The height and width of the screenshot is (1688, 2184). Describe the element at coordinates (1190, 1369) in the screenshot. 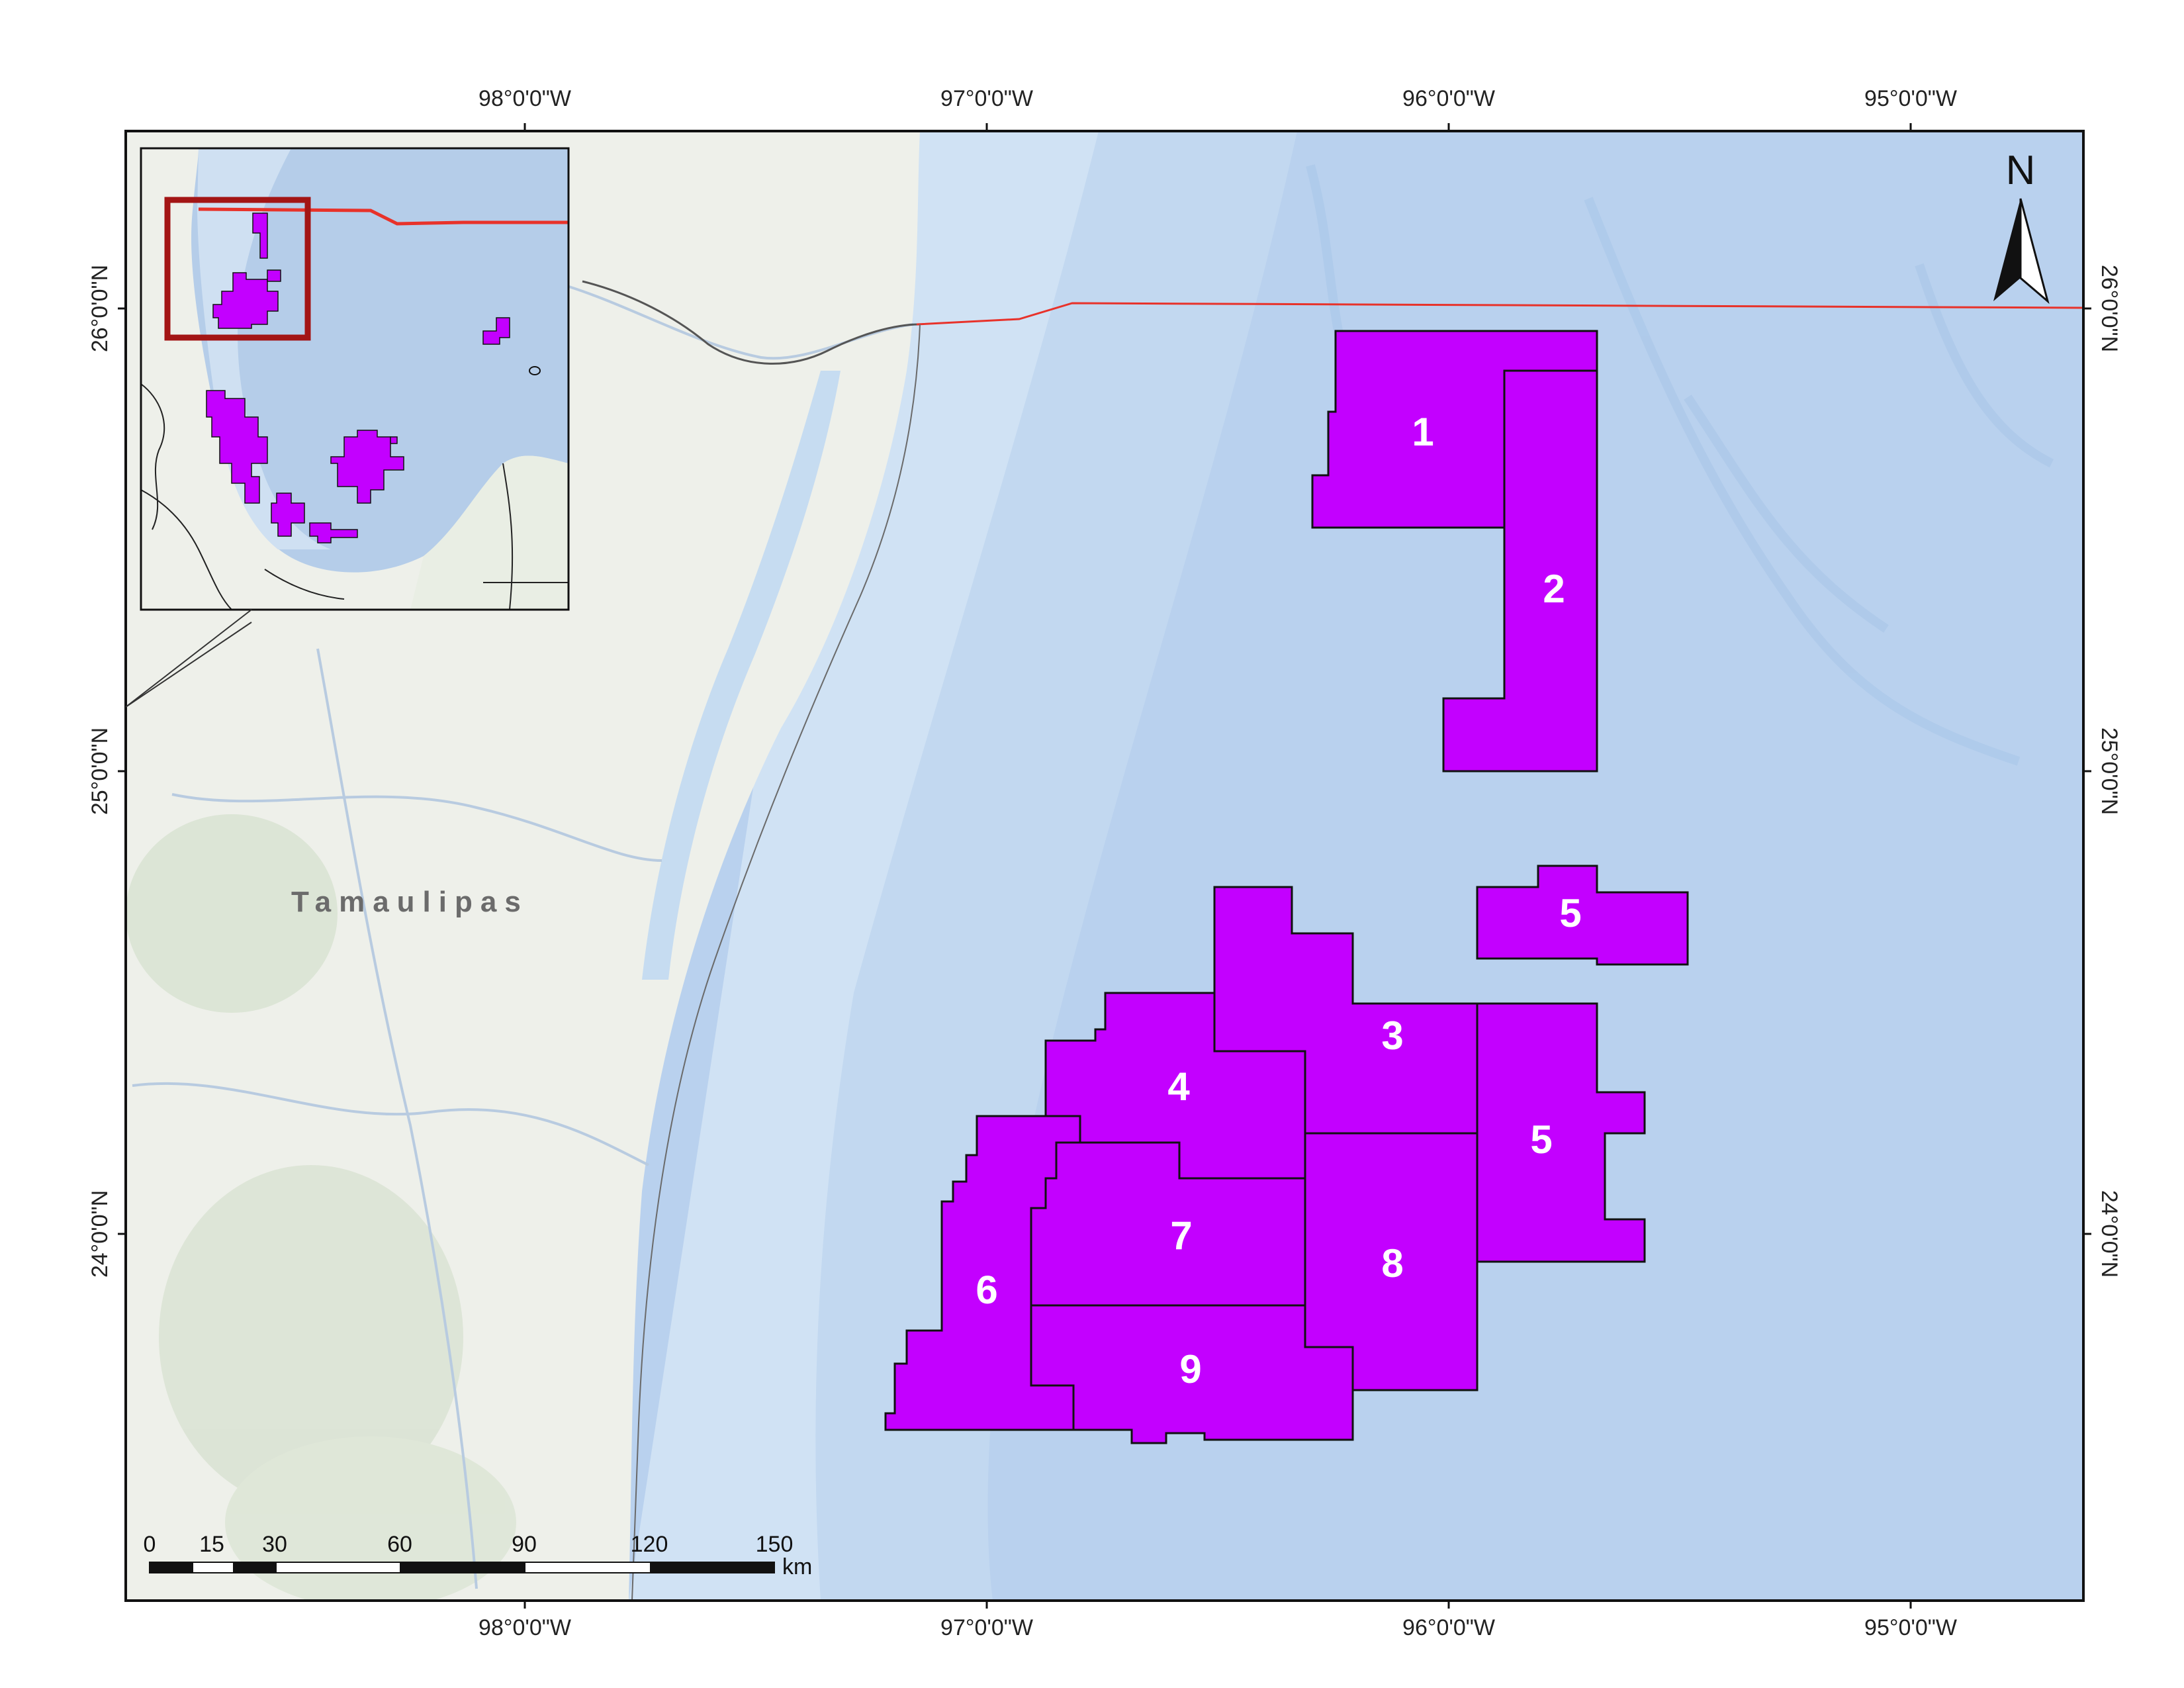

I see `block-9-label: 9` at that location.